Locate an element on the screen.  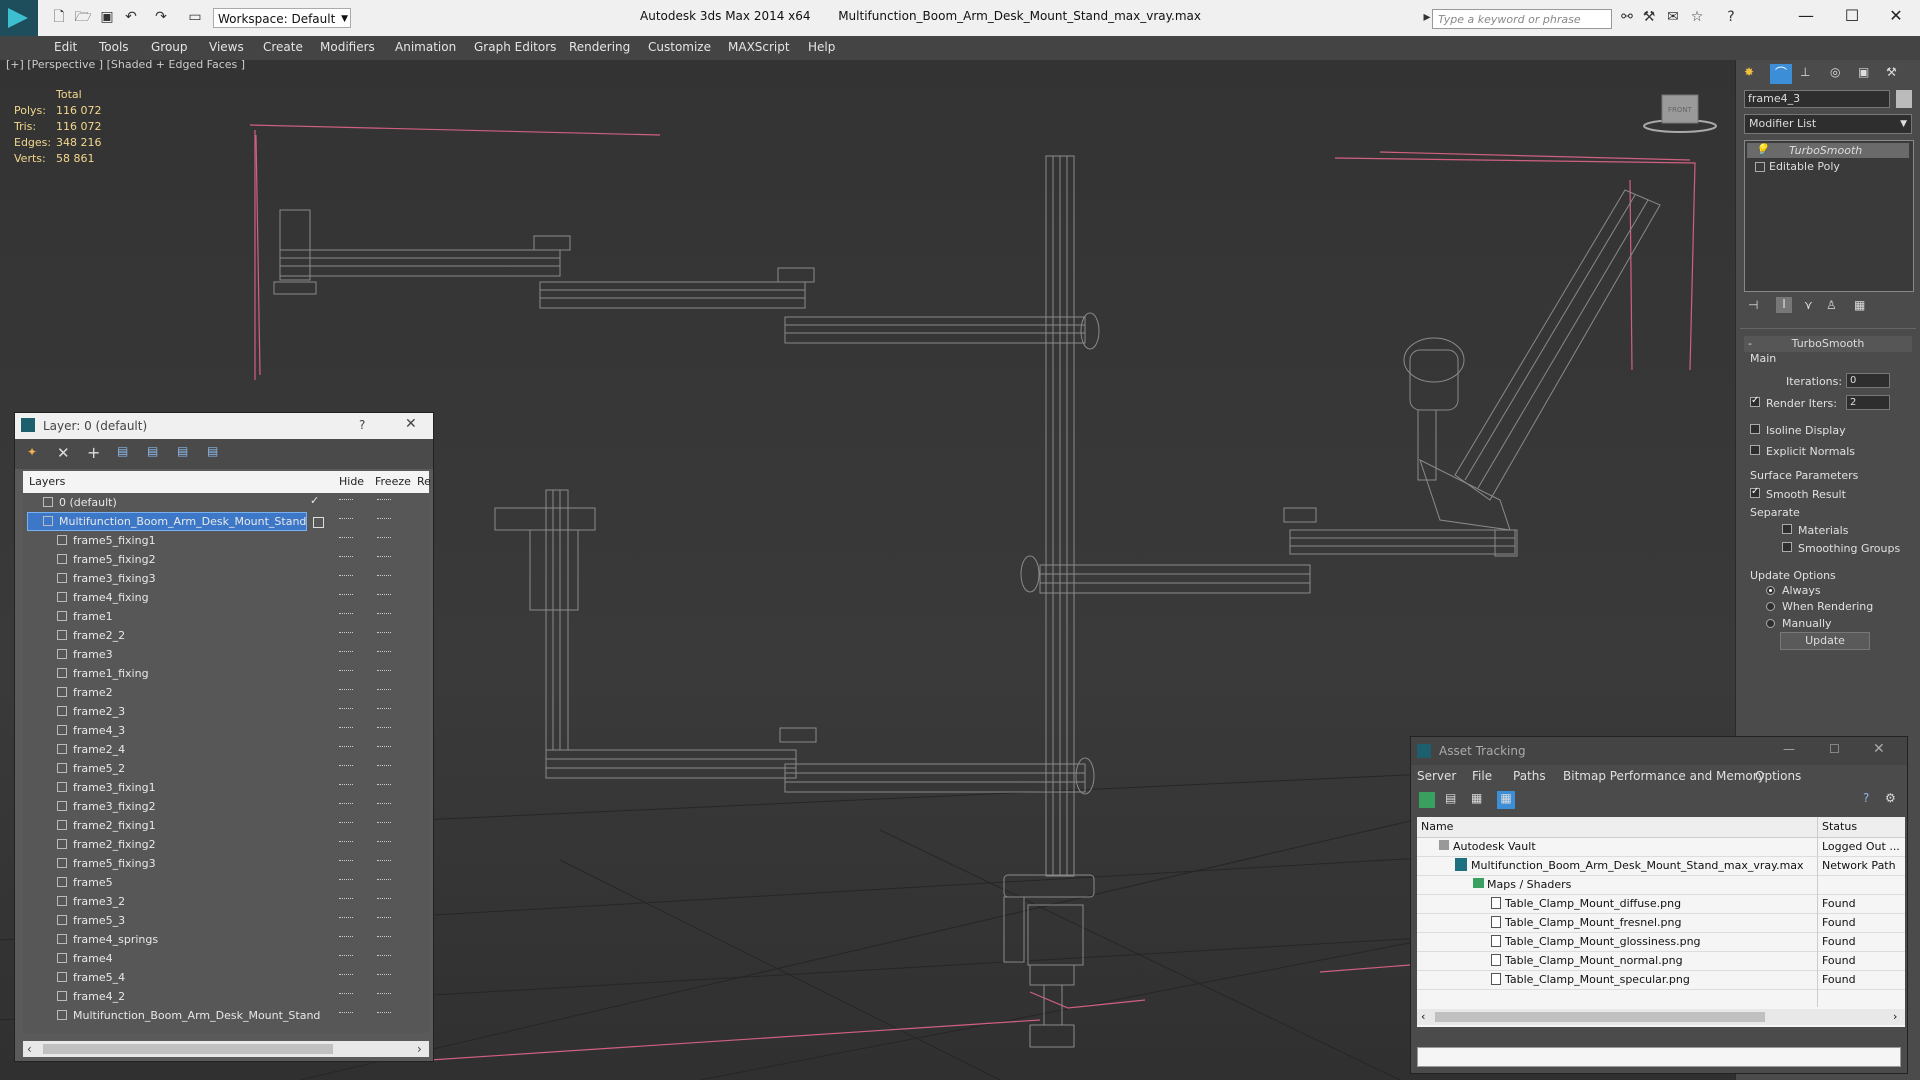
col-hide: Hide is located at coordinates (351, 481).